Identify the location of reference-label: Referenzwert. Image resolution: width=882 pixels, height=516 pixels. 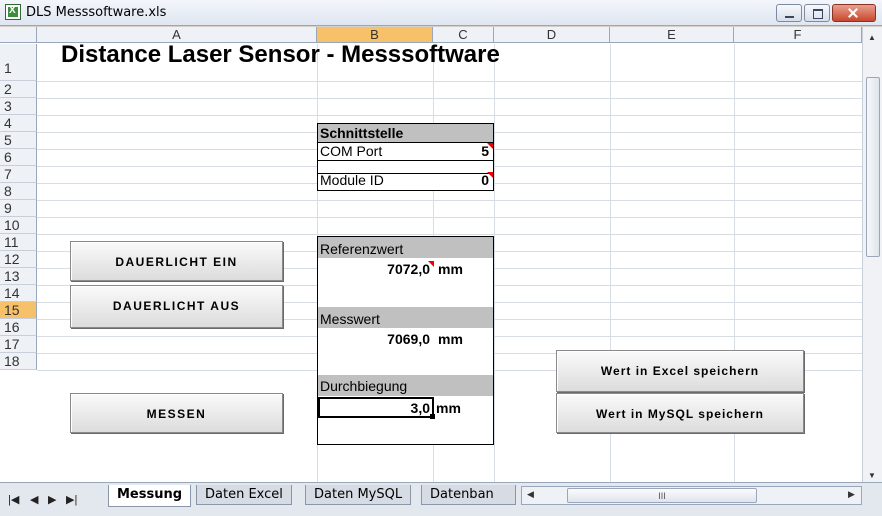
(362, 249).